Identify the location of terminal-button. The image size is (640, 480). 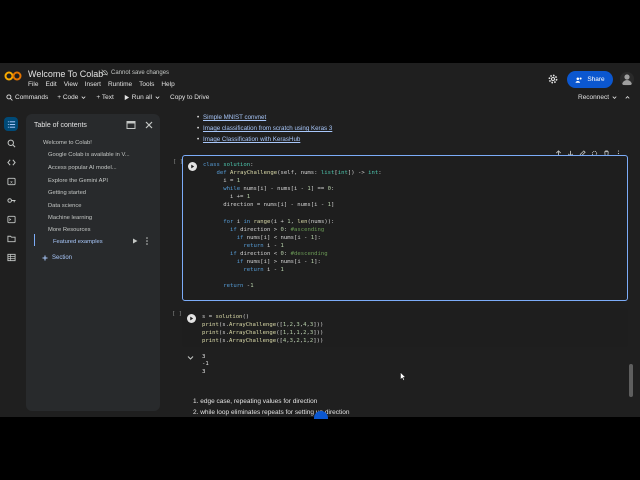
(11, 219).